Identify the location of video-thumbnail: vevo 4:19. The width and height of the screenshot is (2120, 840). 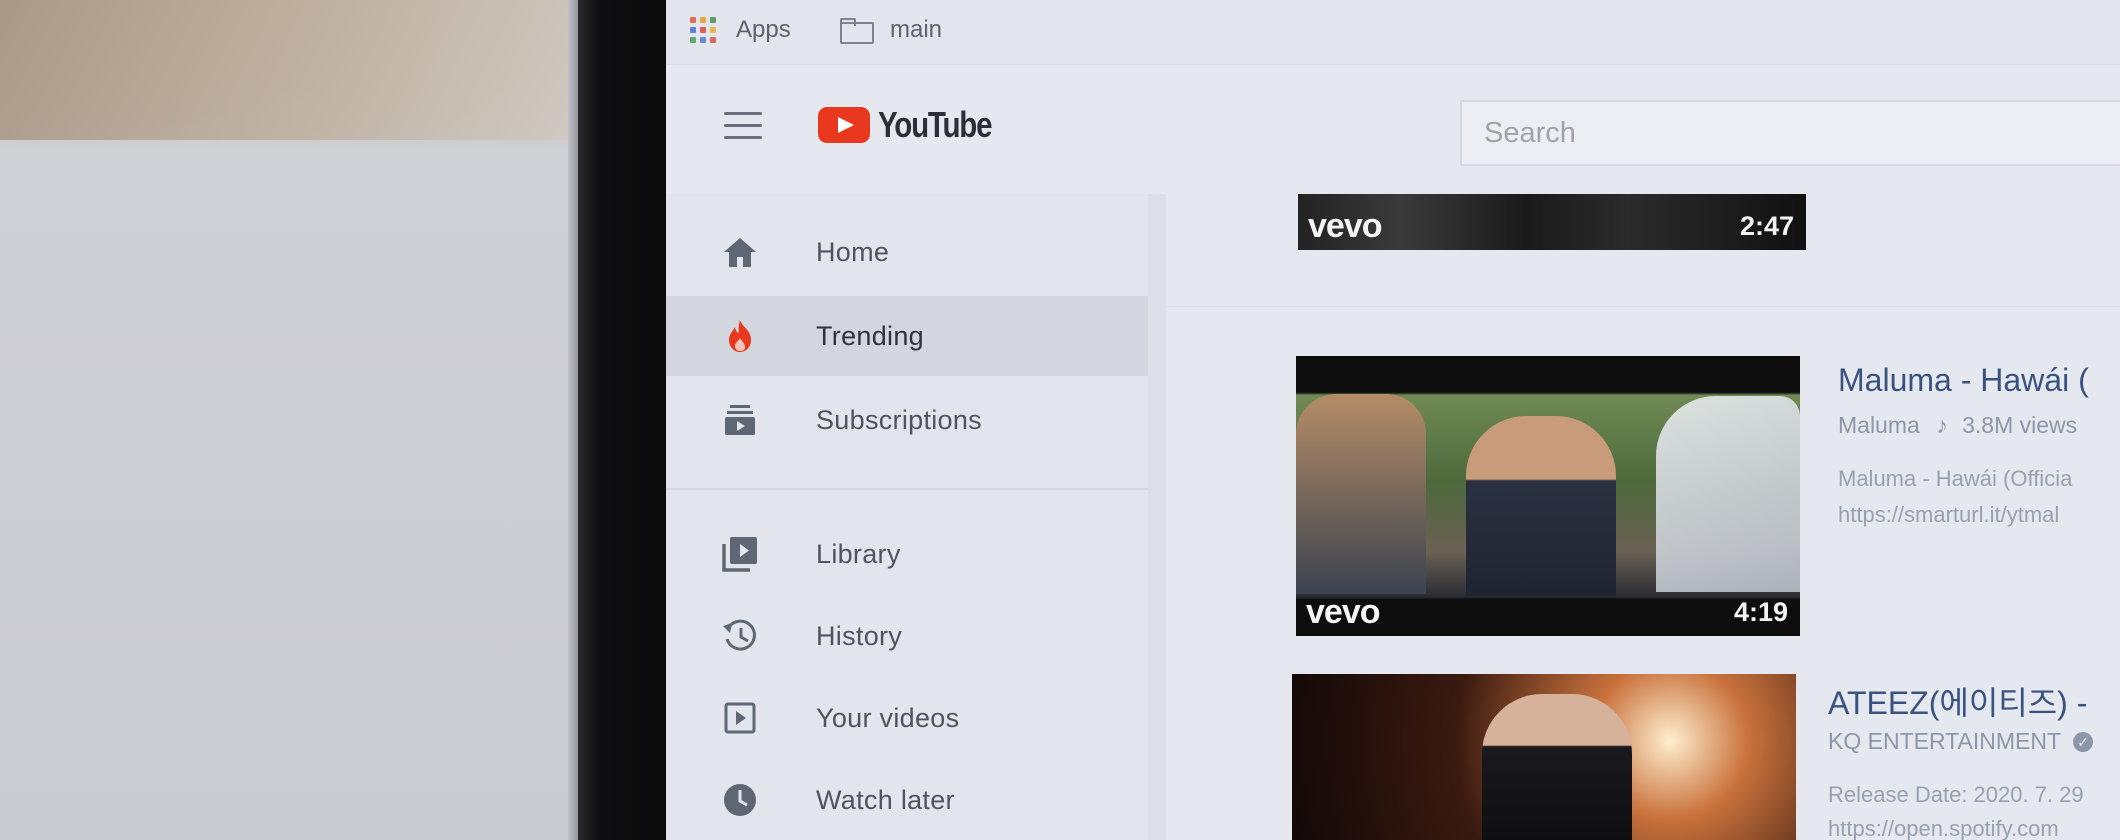
(1548, 496).